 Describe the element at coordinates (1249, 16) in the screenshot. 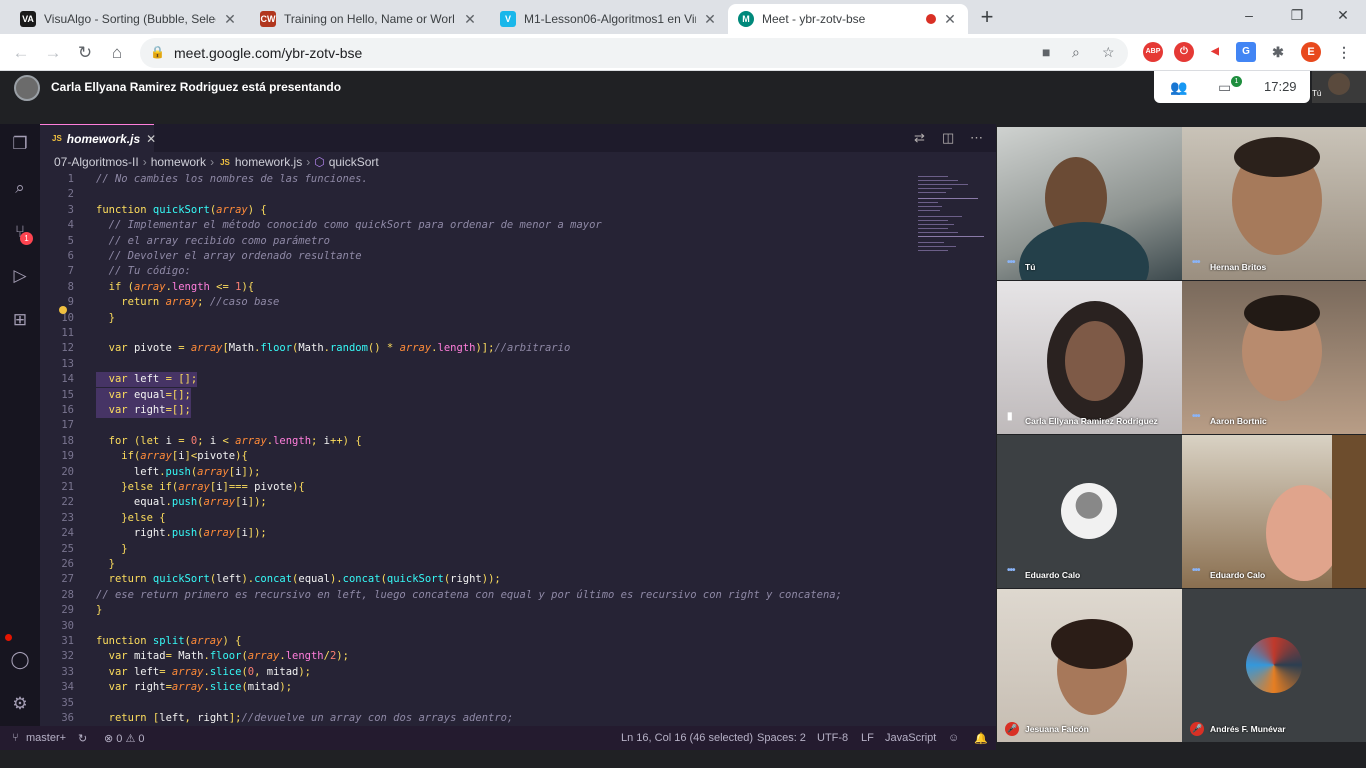

I see `minimize-button: –` at that location.